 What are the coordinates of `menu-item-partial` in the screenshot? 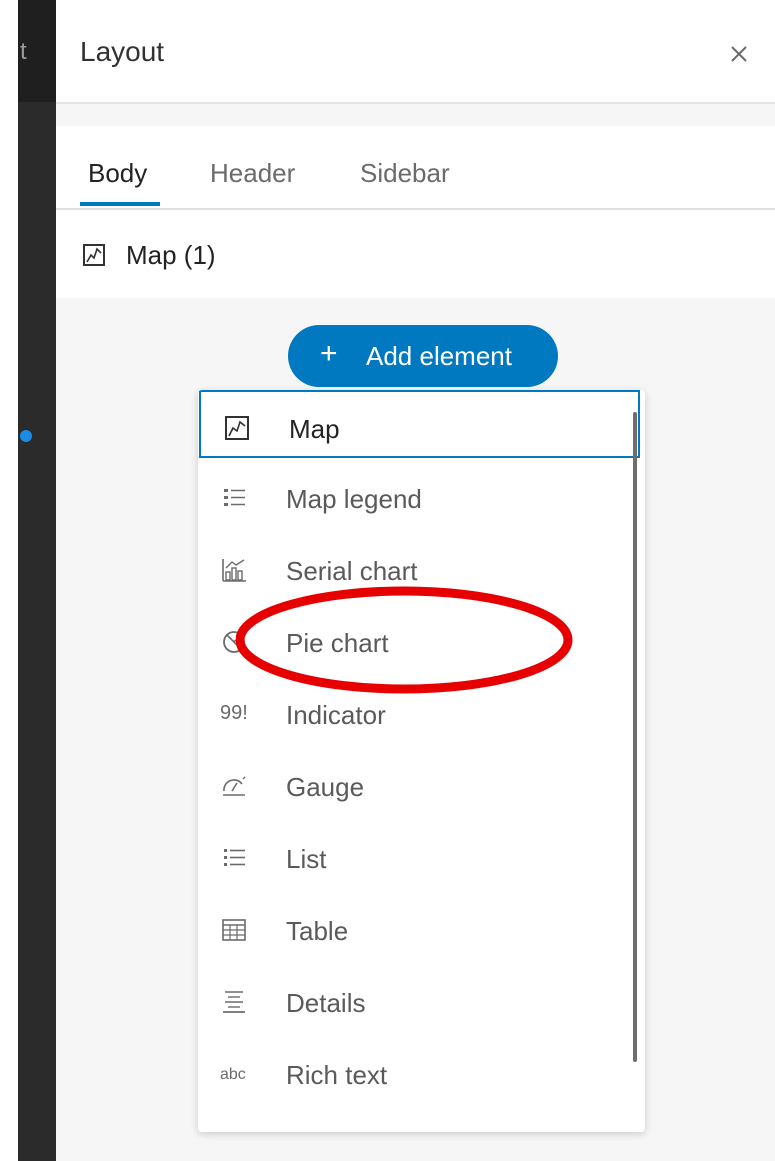 It's located at (421, 1121).